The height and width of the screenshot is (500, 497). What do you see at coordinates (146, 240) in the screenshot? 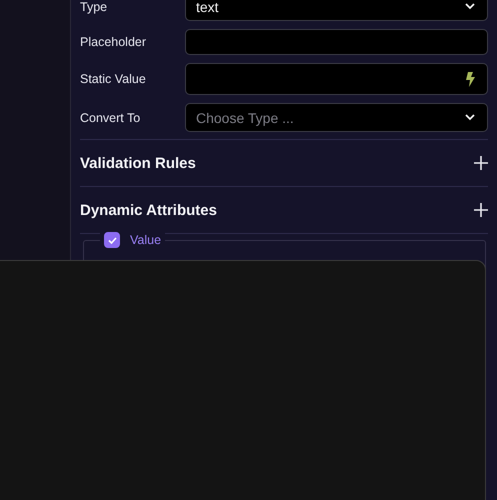
I see `checkbox-label: Value` at bounding box center [146, 240].